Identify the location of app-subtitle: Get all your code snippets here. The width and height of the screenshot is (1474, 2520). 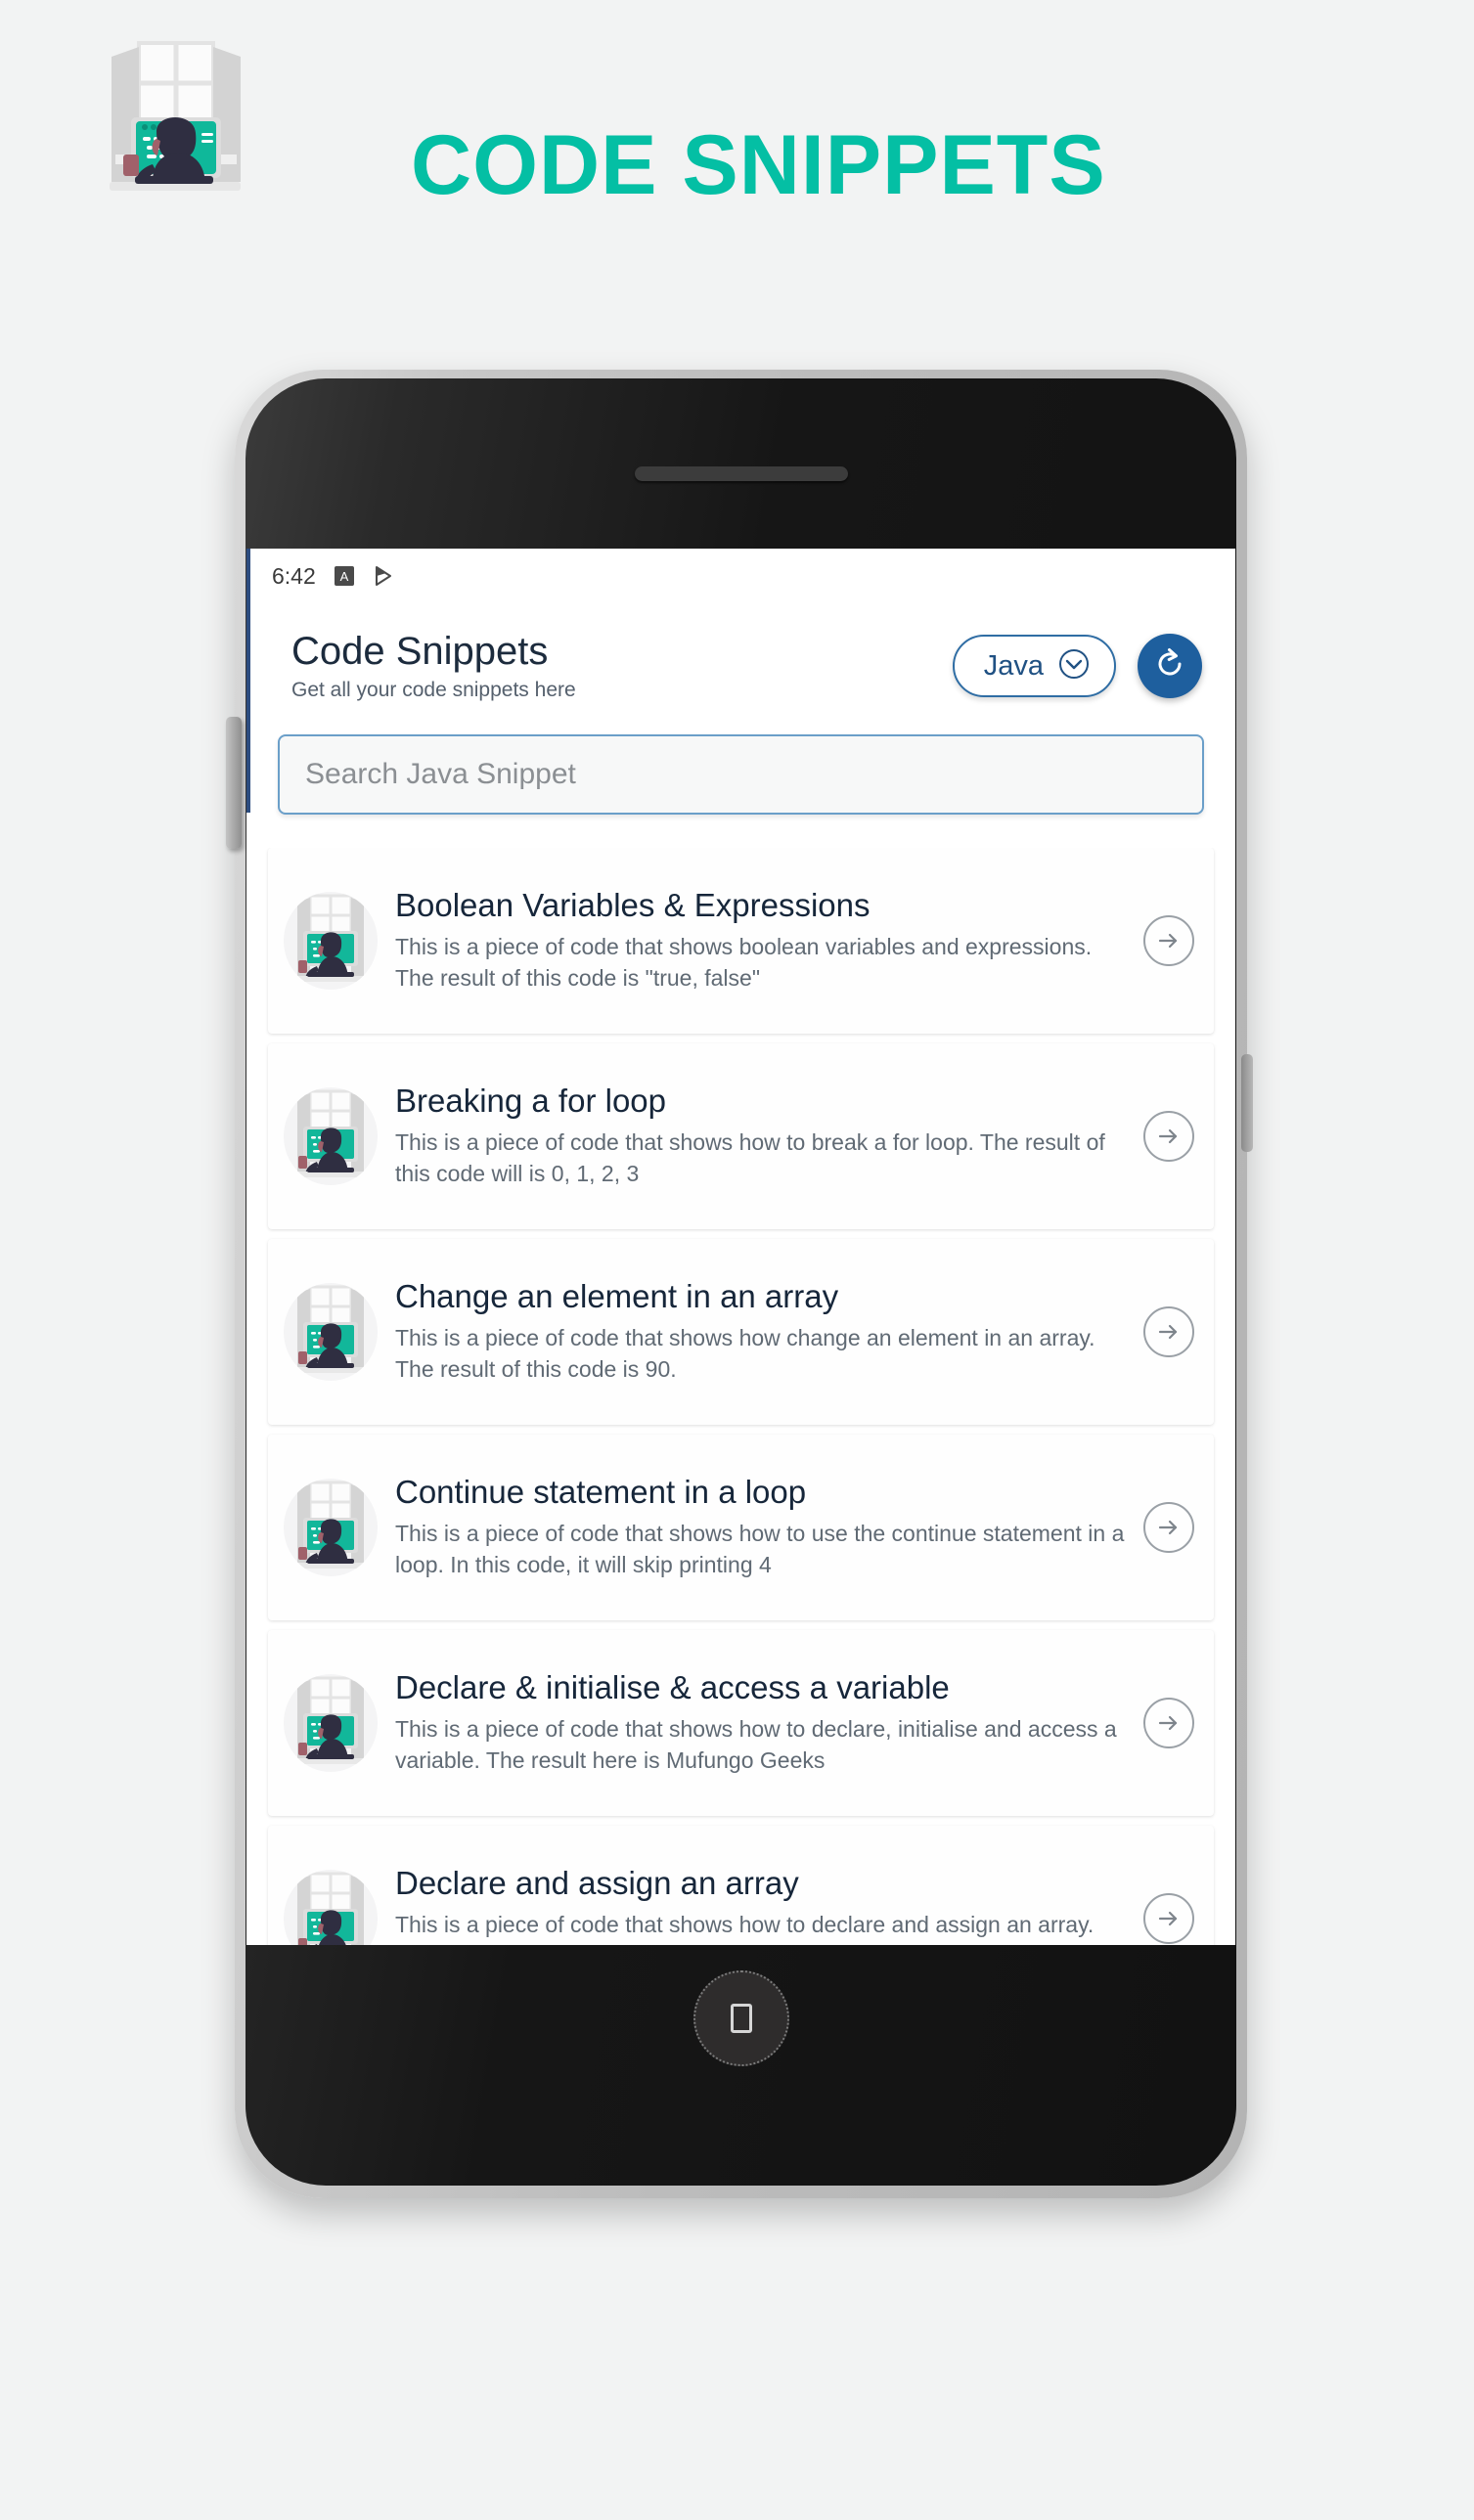
(433, 690).